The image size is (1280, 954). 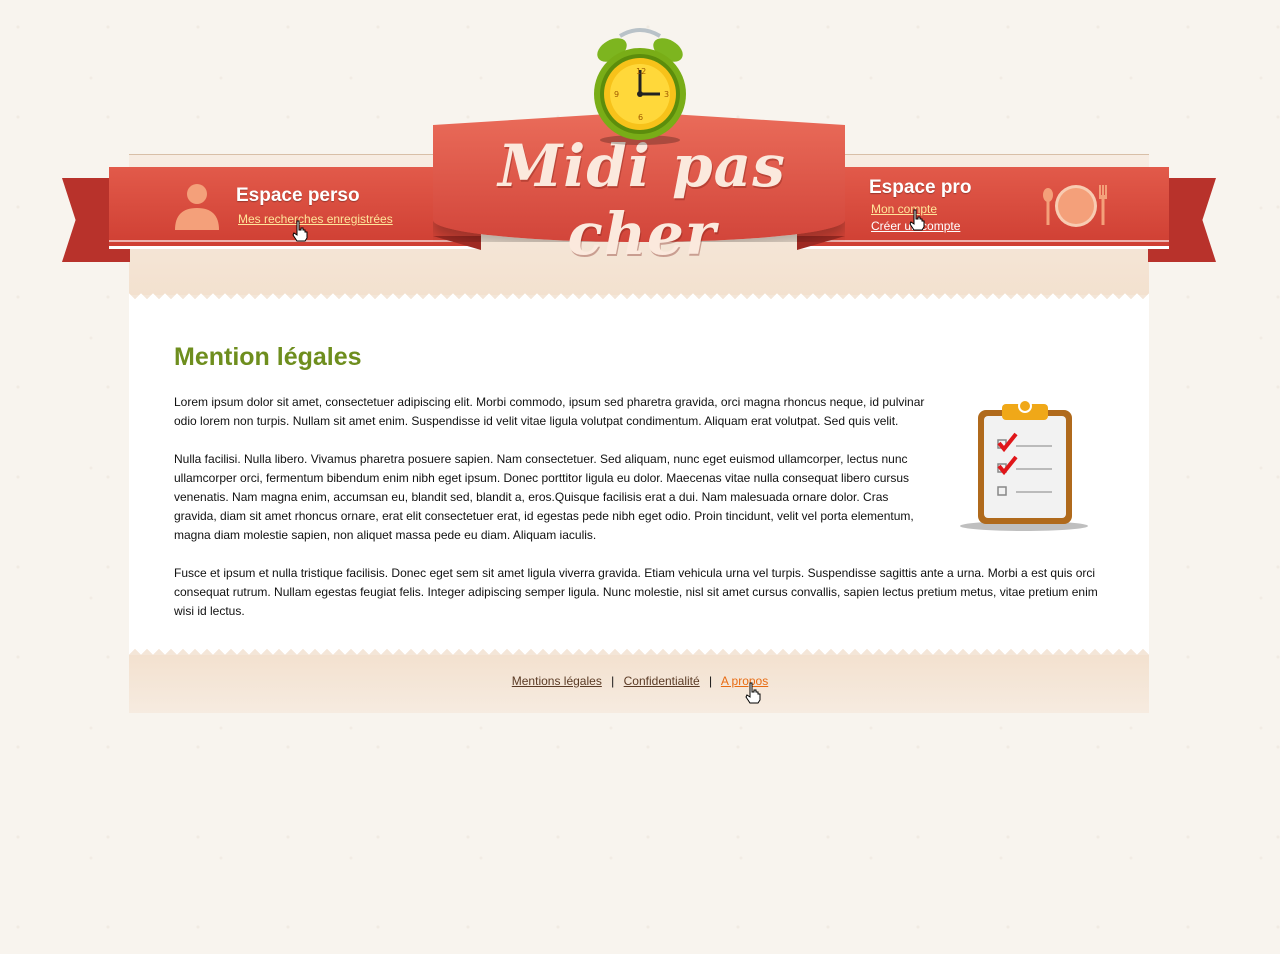 I want to click on clipboard-checklist-icon, so click(x=1024, y=465).